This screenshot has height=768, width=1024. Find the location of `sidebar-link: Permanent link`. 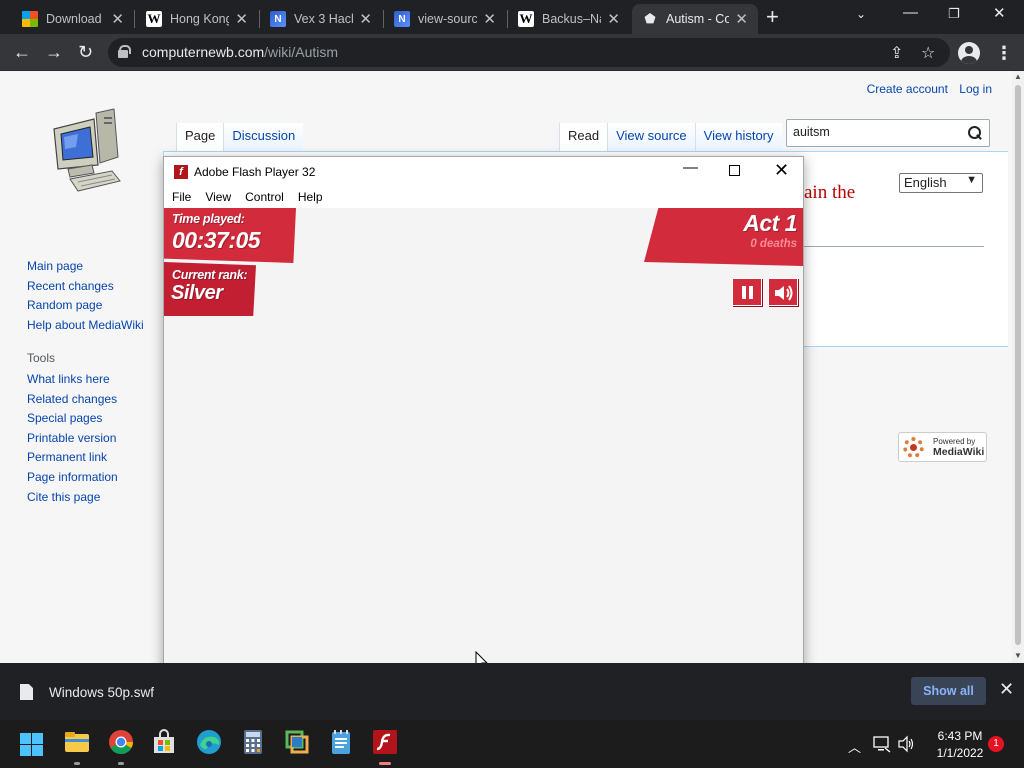

sidebar-link: Permanent link is located at coordinates (72, 458).